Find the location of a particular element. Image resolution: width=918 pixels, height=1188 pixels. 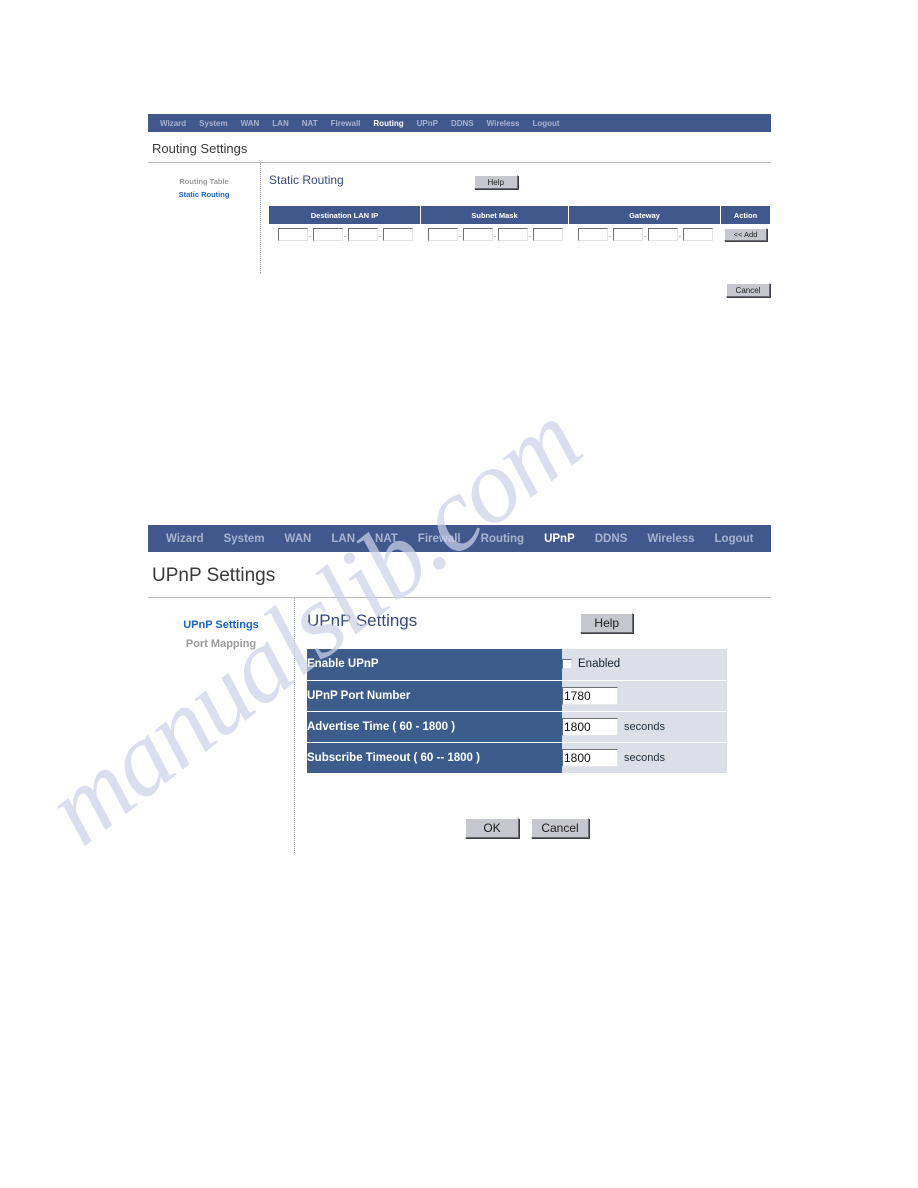

static-routing-table-row: . . . . . . . . . << Add is located at coordinates (519, 234).